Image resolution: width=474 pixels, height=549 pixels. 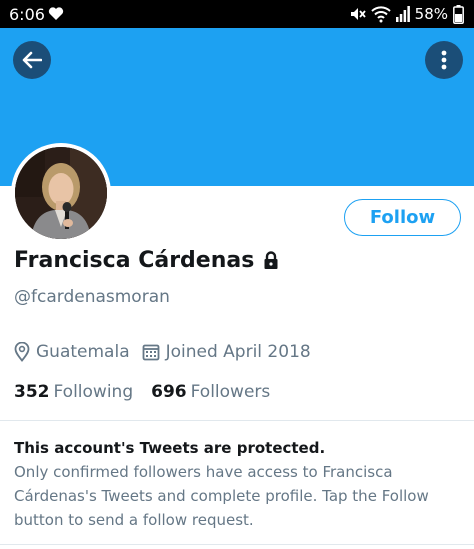 I want to click on back-arrow-icon, so click(x=32, y=60).